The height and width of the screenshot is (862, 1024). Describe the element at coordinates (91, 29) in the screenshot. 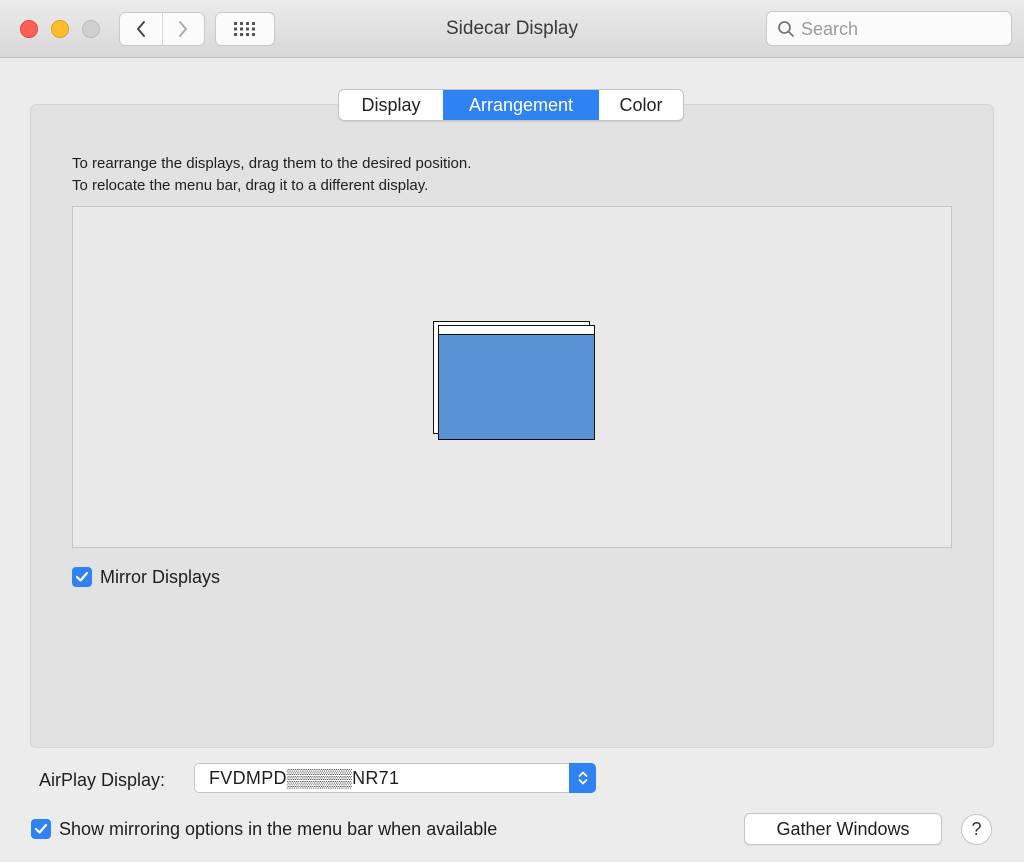

I see `zoom-button` at that location.